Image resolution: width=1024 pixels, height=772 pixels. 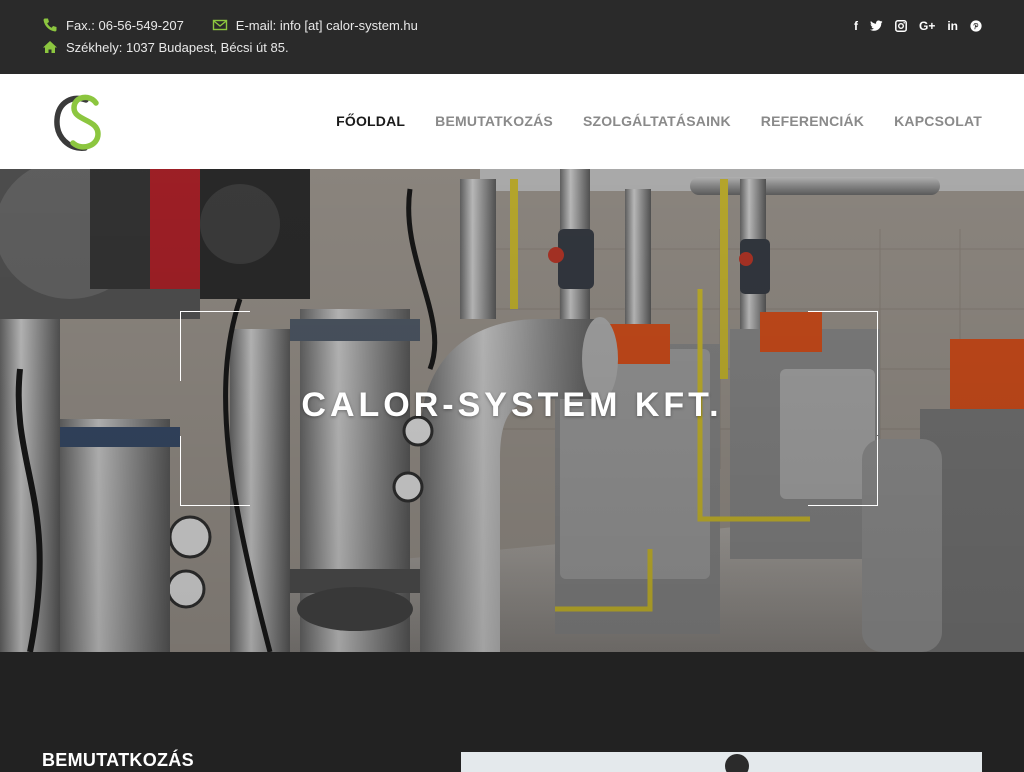 I want to click on nav-item-szolgaltatasaink: SZOLGÁLTATÁSAINK, so click(x=657, y=121).